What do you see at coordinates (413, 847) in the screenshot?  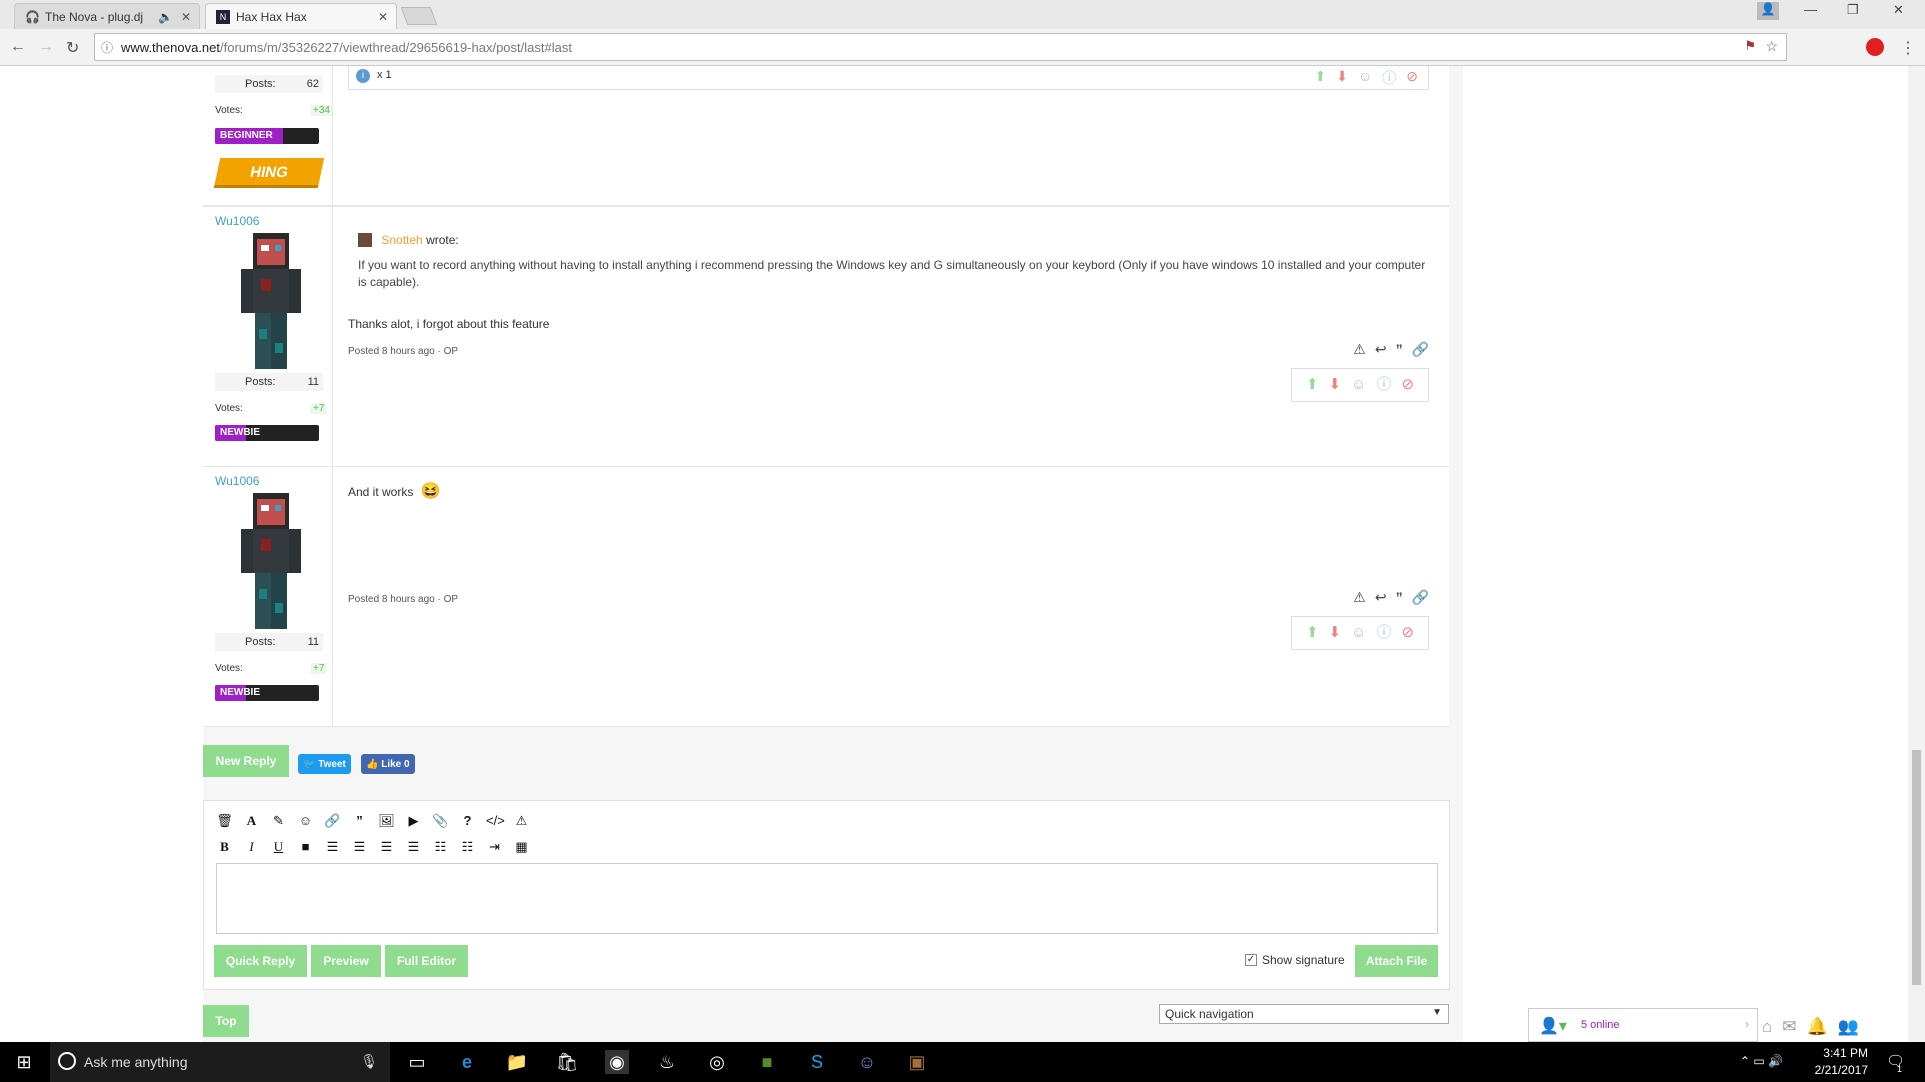 I see `justify-icon: ☰` at bounding box center [413, 847].